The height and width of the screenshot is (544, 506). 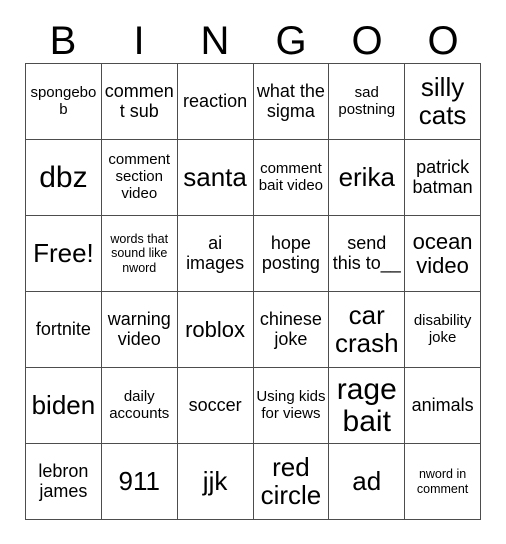 I want to click on bingo-cell: daily accounts, so click(x=139, y=406).